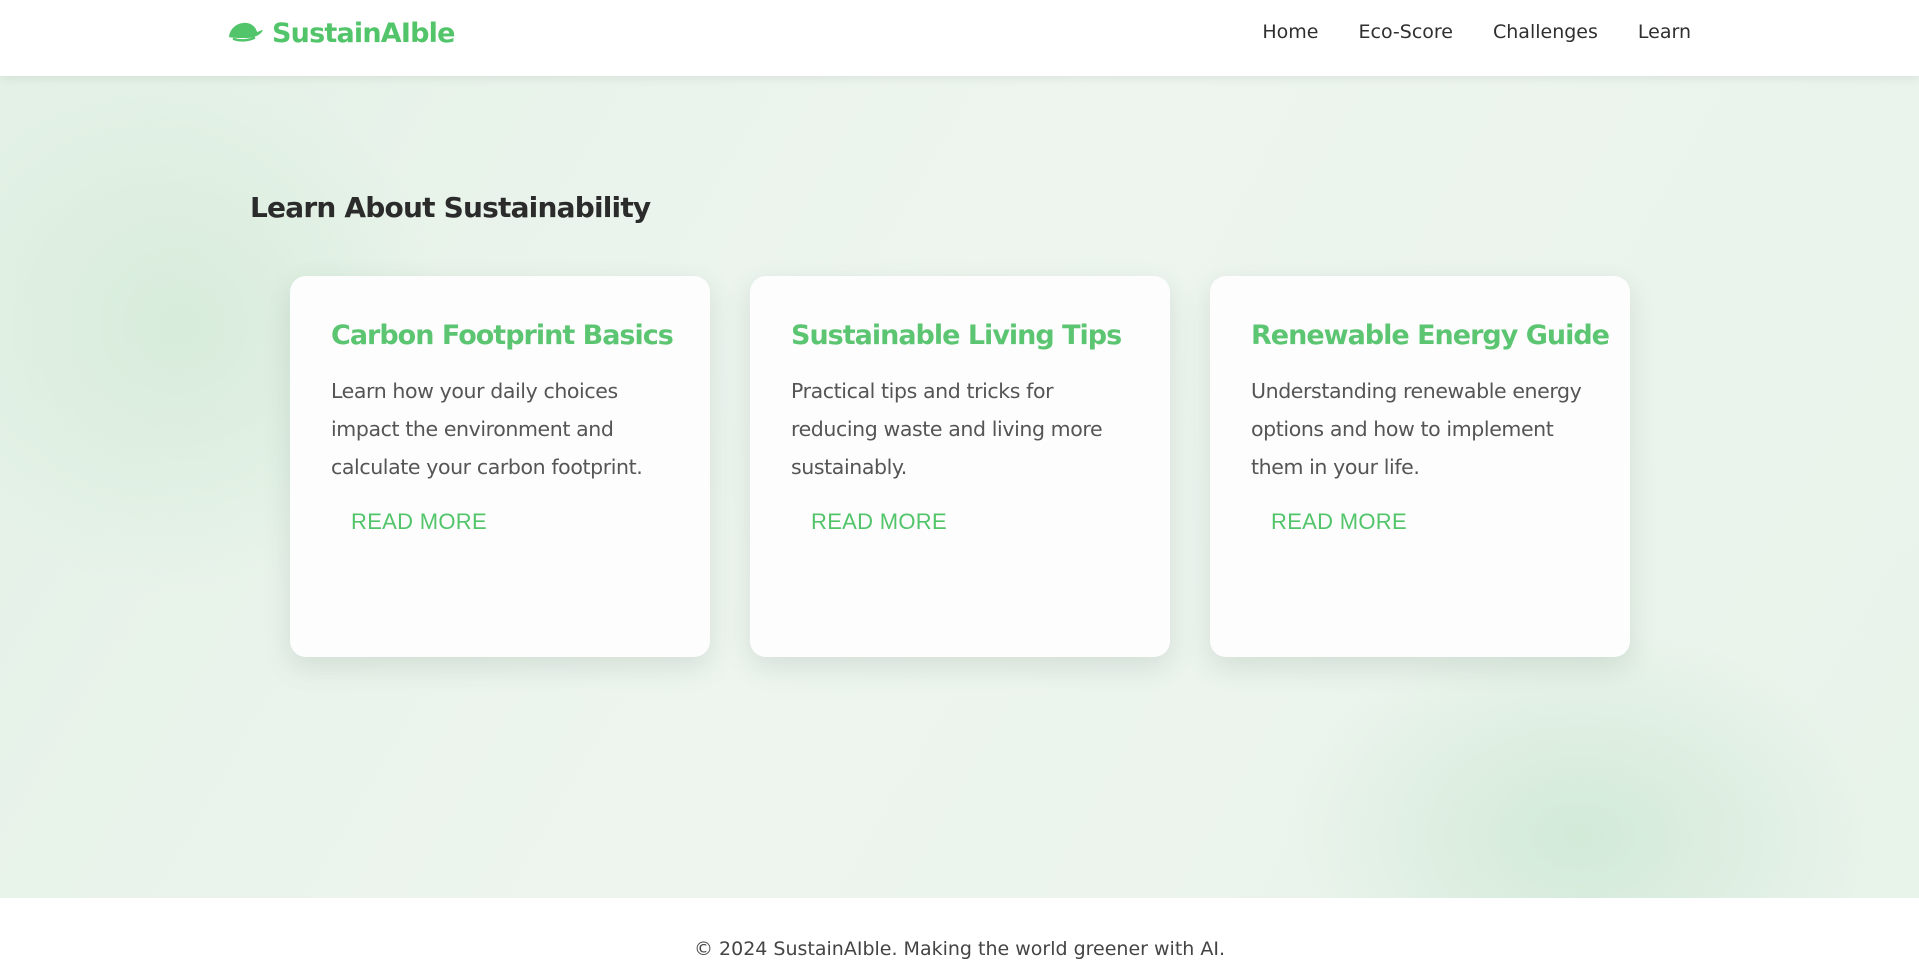  Describe the element at coordinates (1430, 335) in the screenshot. I see `card-title: Renewable Energy Guide` at that location.